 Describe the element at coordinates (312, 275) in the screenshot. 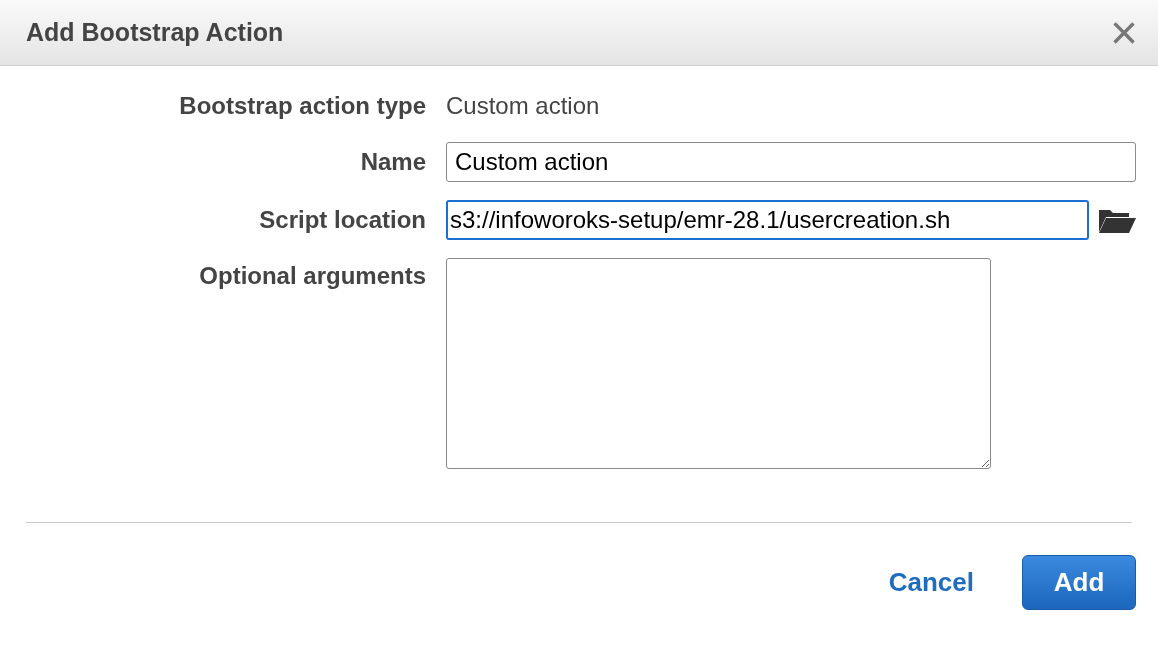

I see `field-label: Optional arguments` at that location.